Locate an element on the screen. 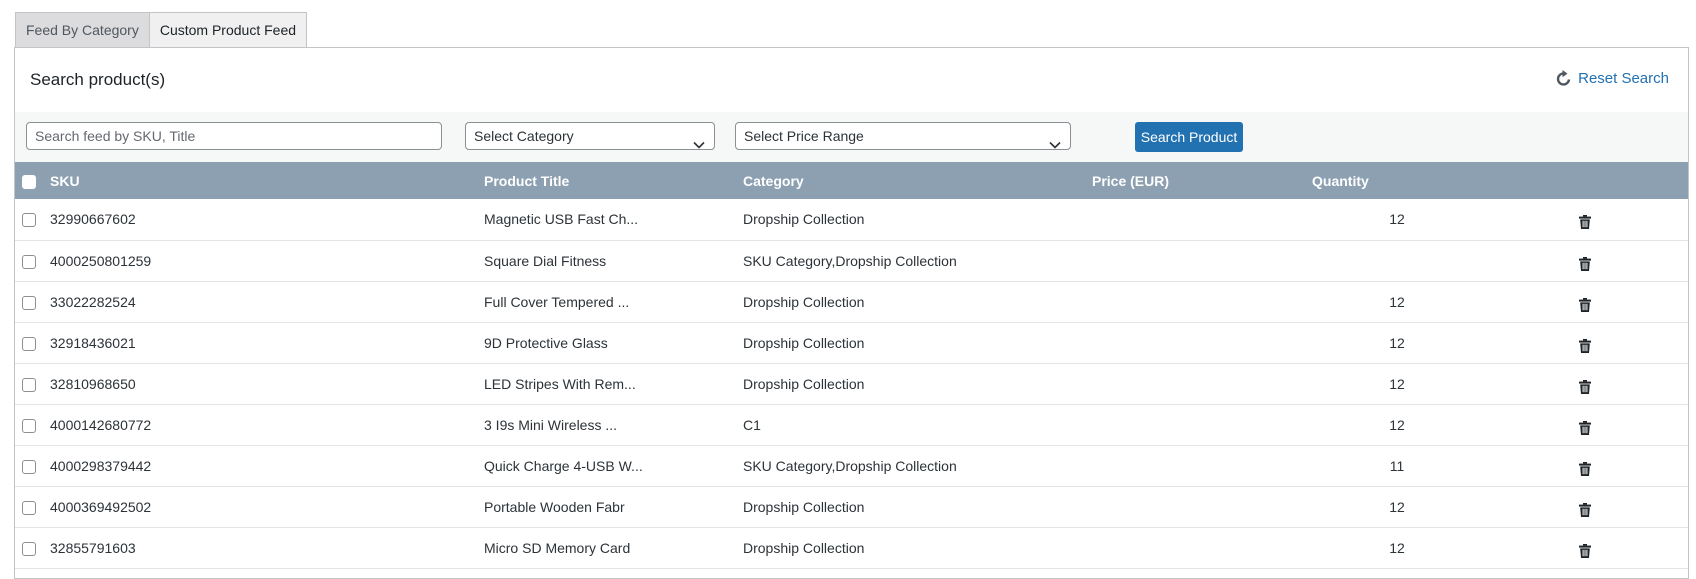  cell-sku: 32810968650 is located at coordinates (93, 383).